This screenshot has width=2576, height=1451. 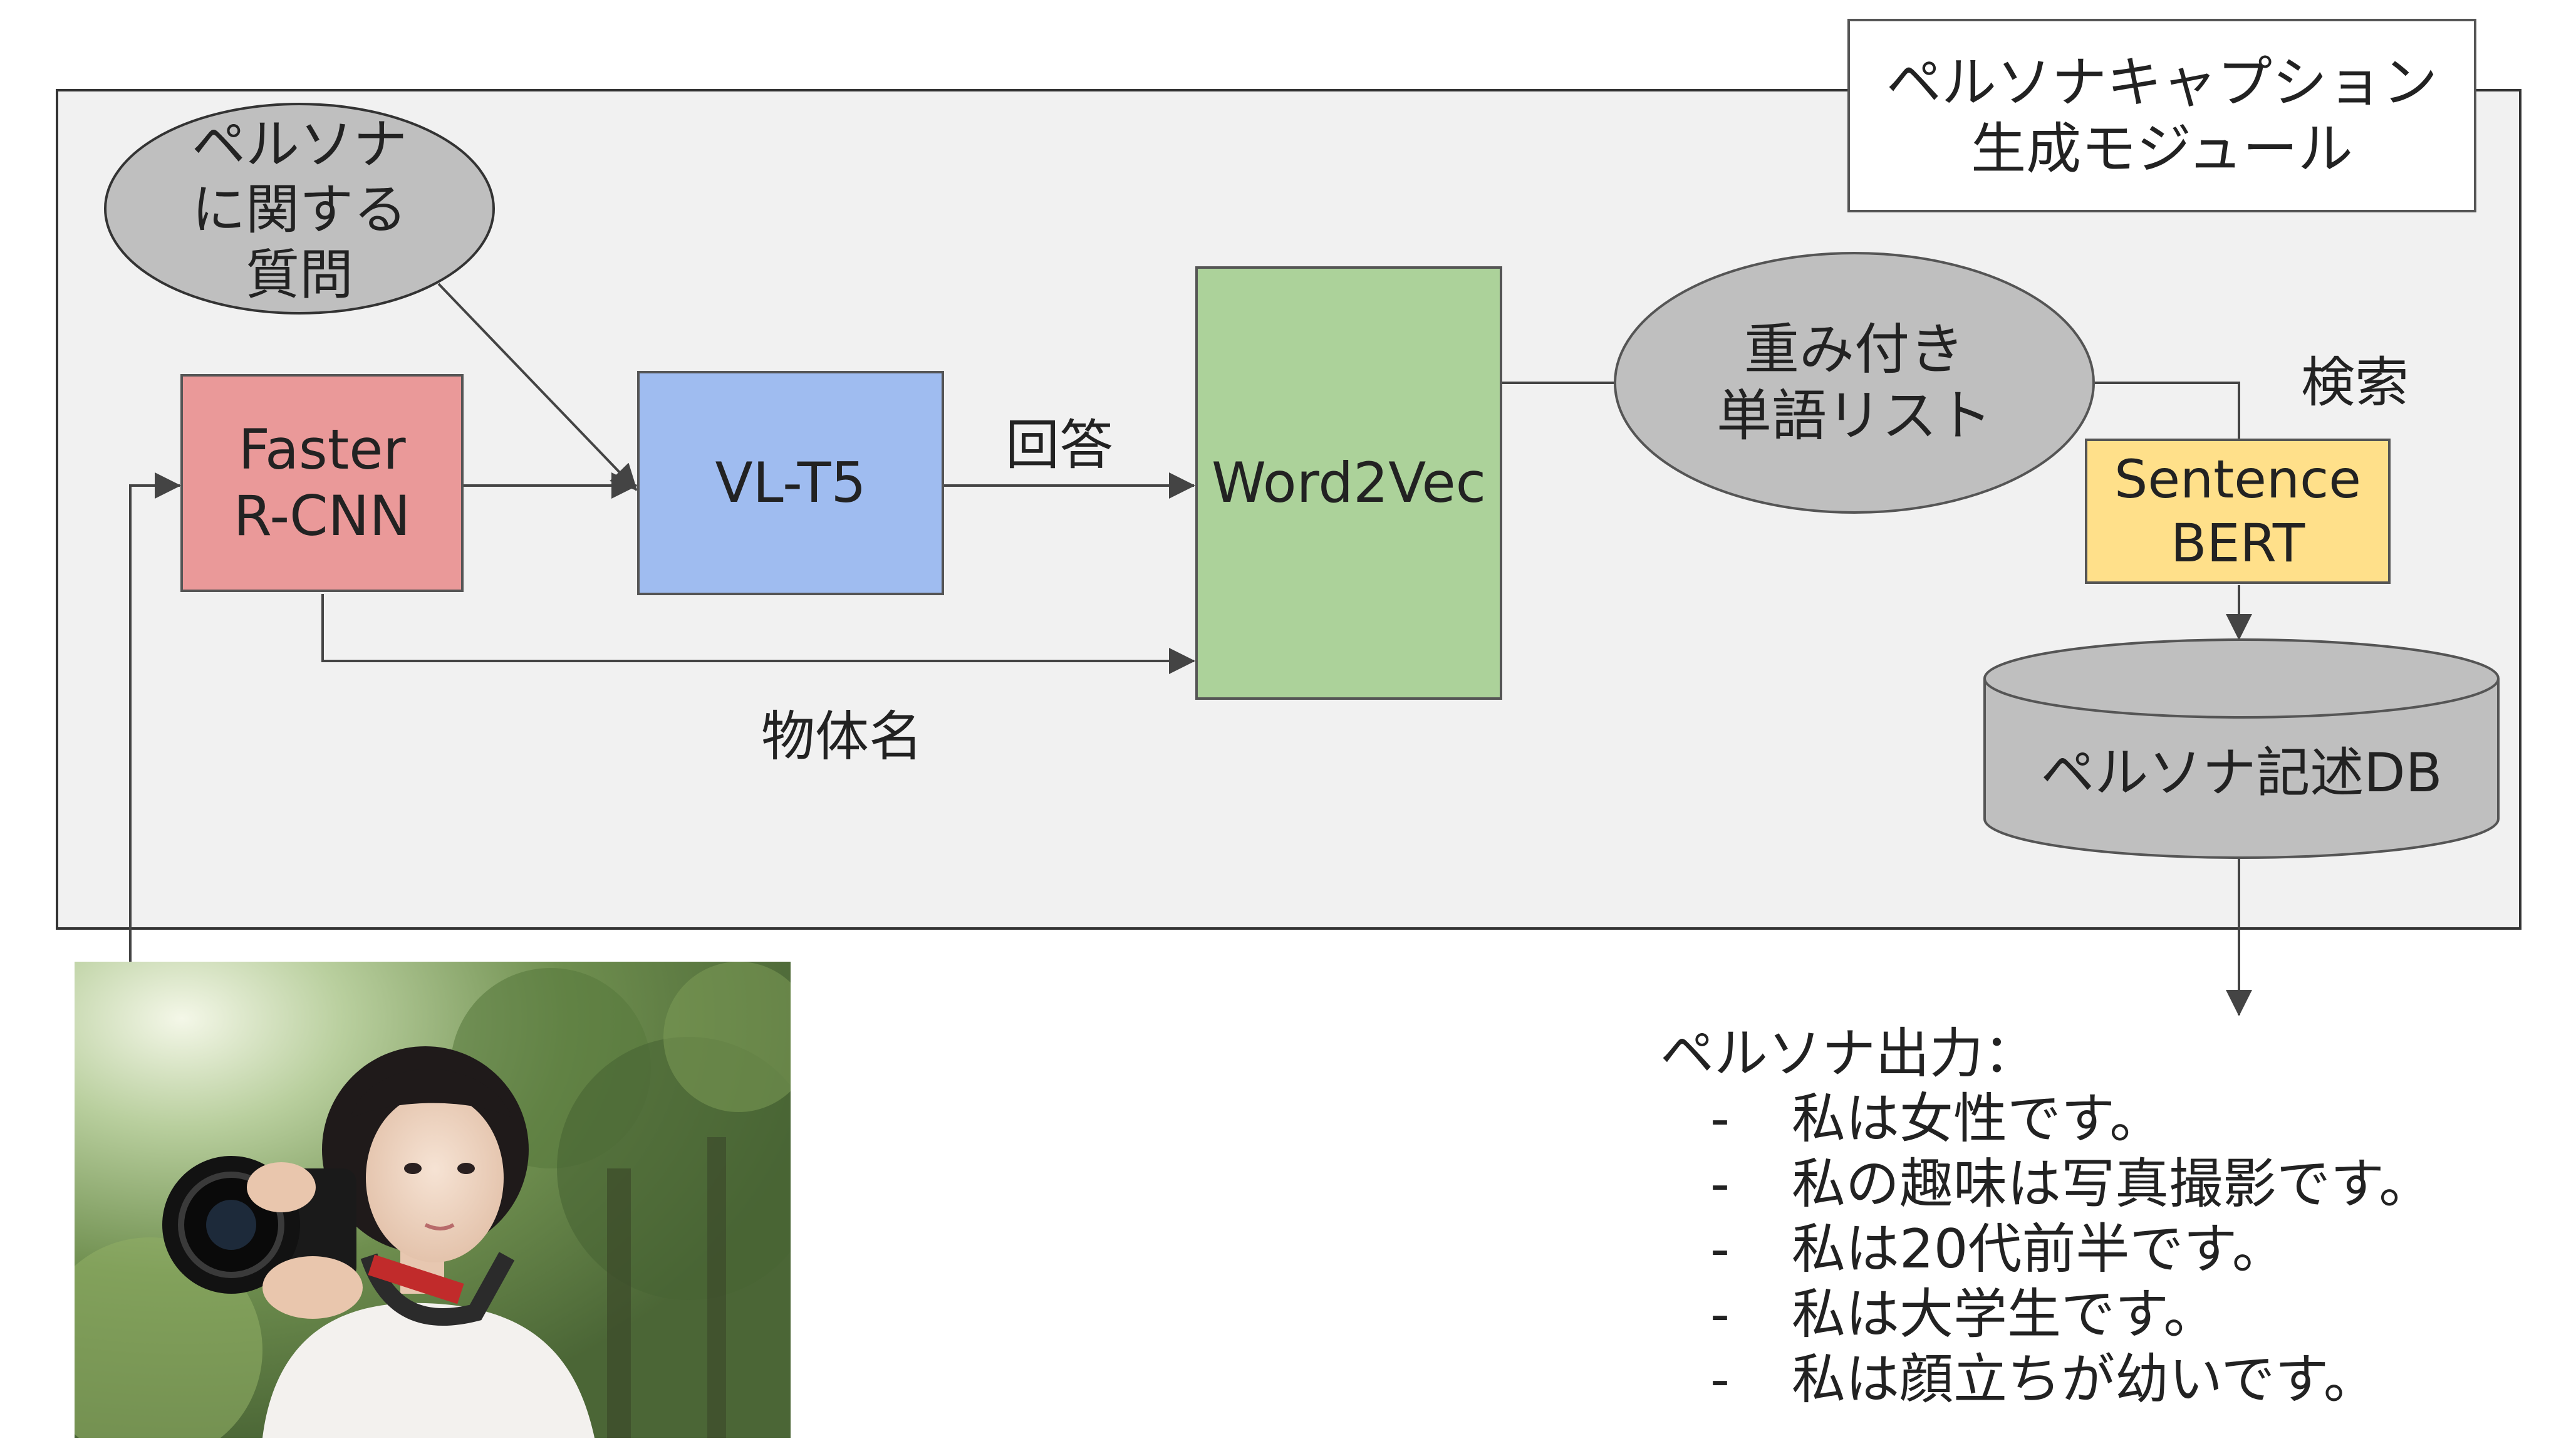 What do you see at coordinates (2005, 1314) in the screenshot?
I see `list-item-text: 私は大学生です。` at bounding box center [2005, 1314].